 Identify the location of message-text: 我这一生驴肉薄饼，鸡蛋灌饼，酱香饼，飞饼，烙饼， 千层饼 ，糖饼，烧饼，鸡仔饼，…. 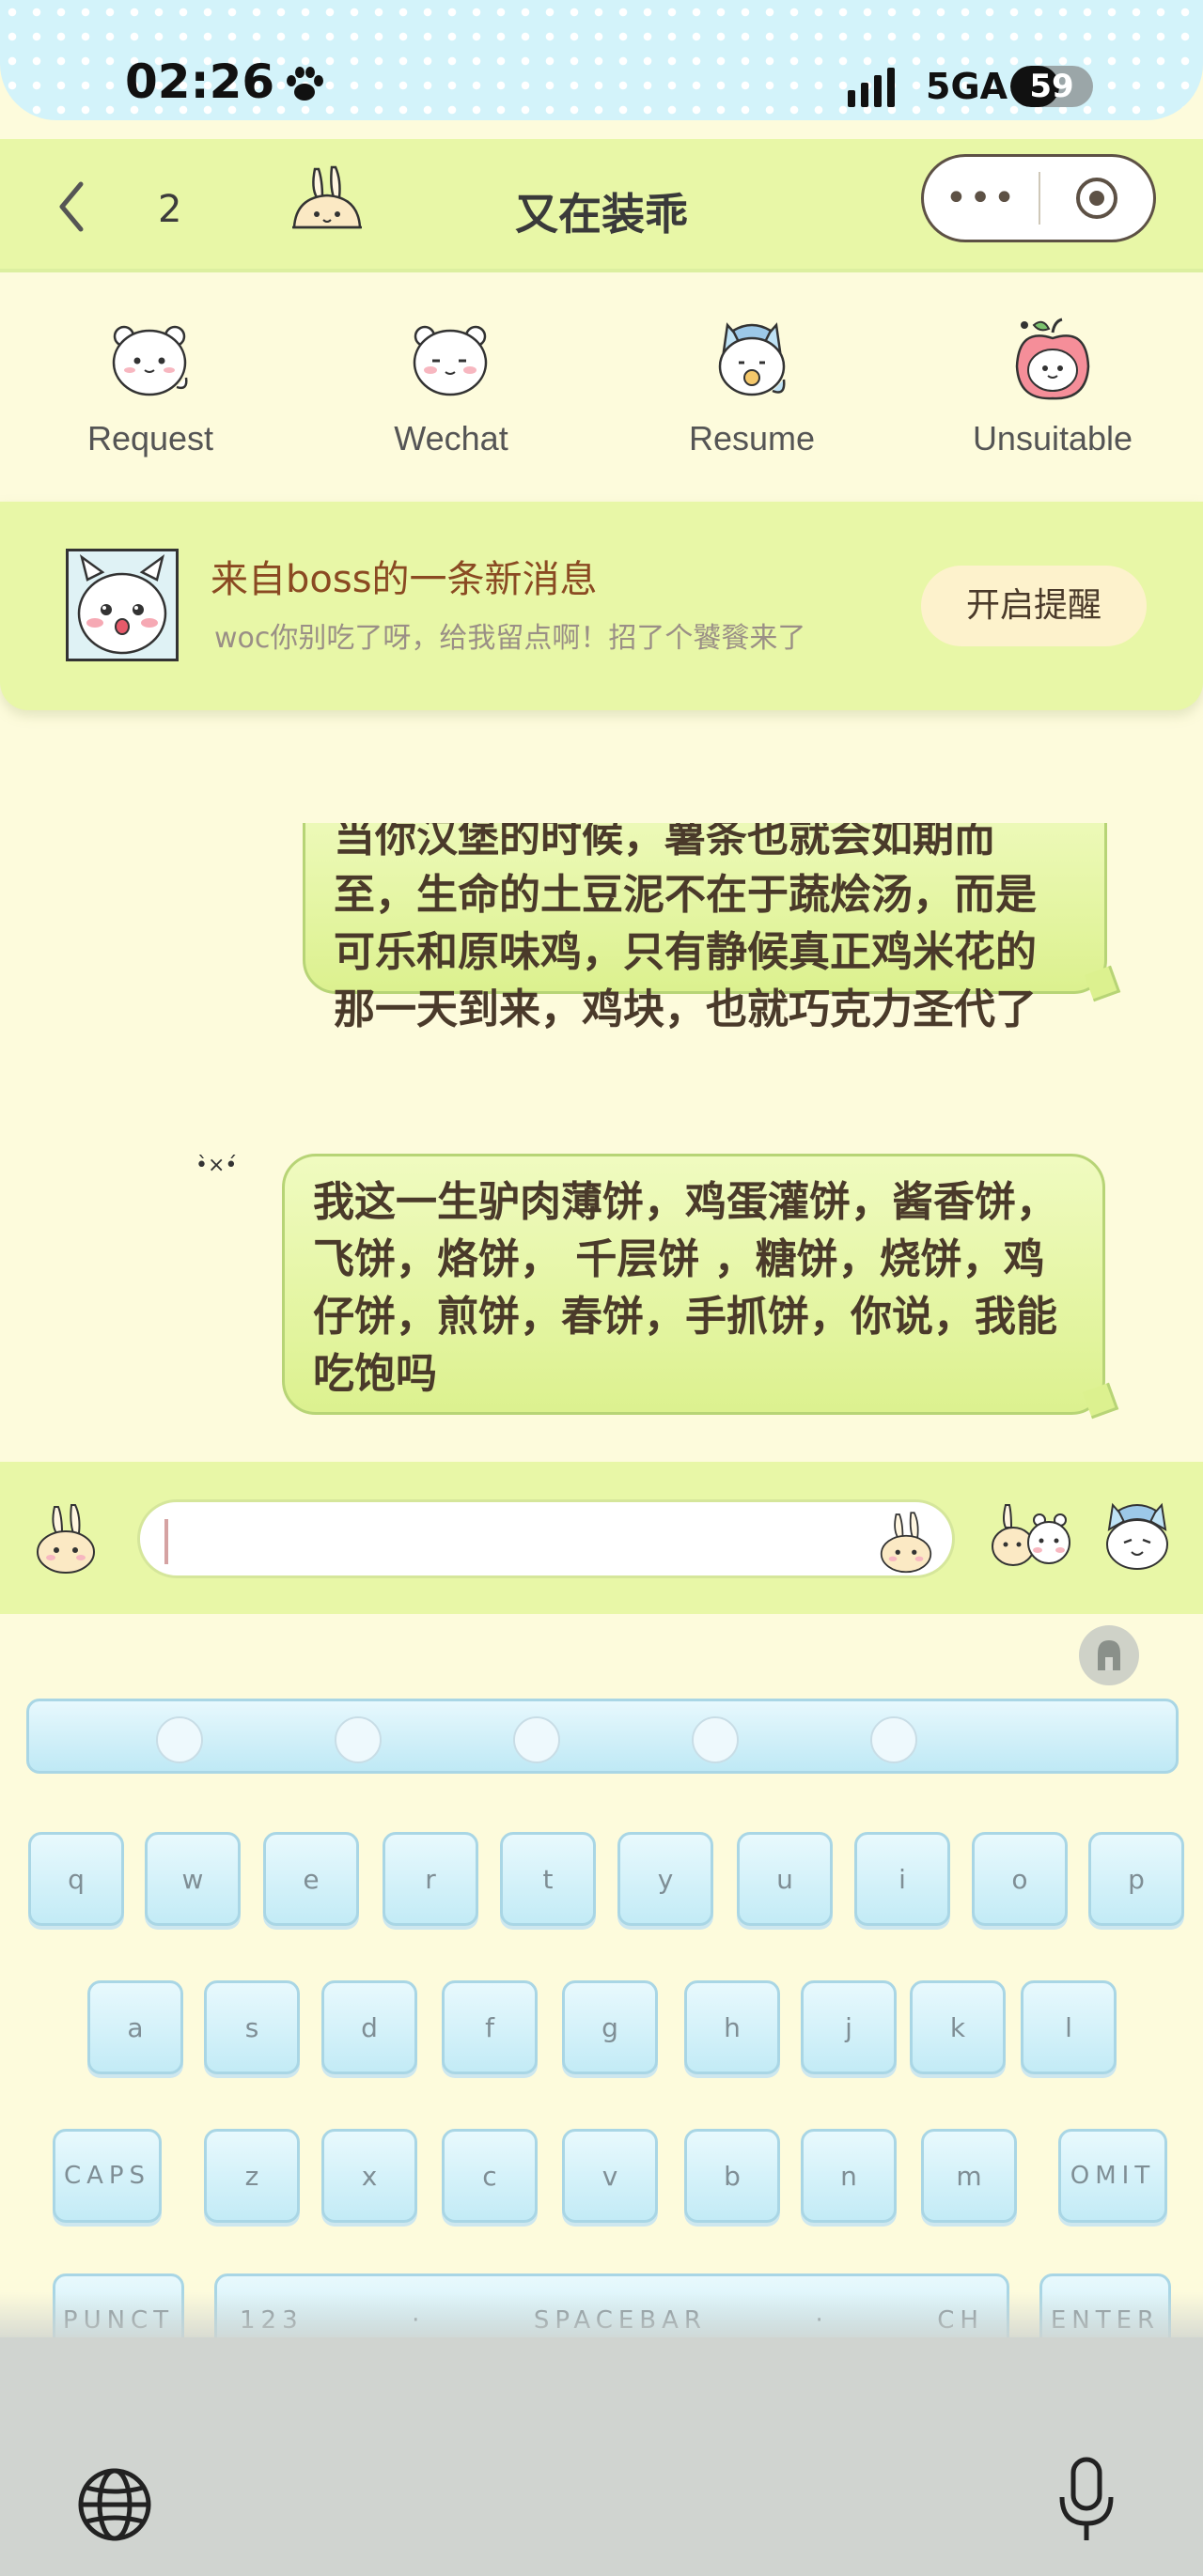
(685, 1288).